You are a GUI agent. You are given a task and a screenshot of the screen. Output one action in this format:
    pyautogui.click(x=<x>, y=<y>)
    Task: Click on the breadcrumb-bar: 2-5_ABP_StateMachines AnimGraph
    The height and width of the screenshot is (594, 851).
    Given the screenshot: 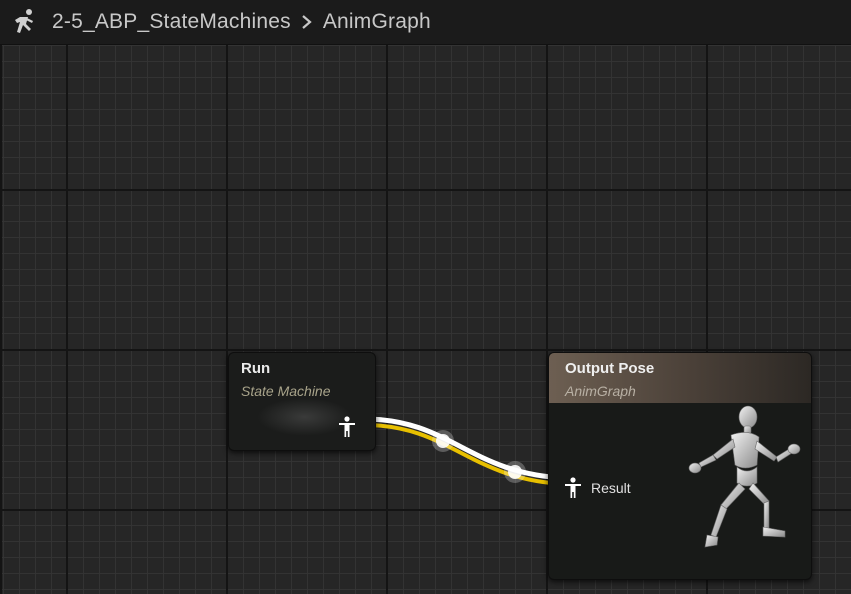 What is the action you would take?
    pyautogui.click(x=425, y=22)
    